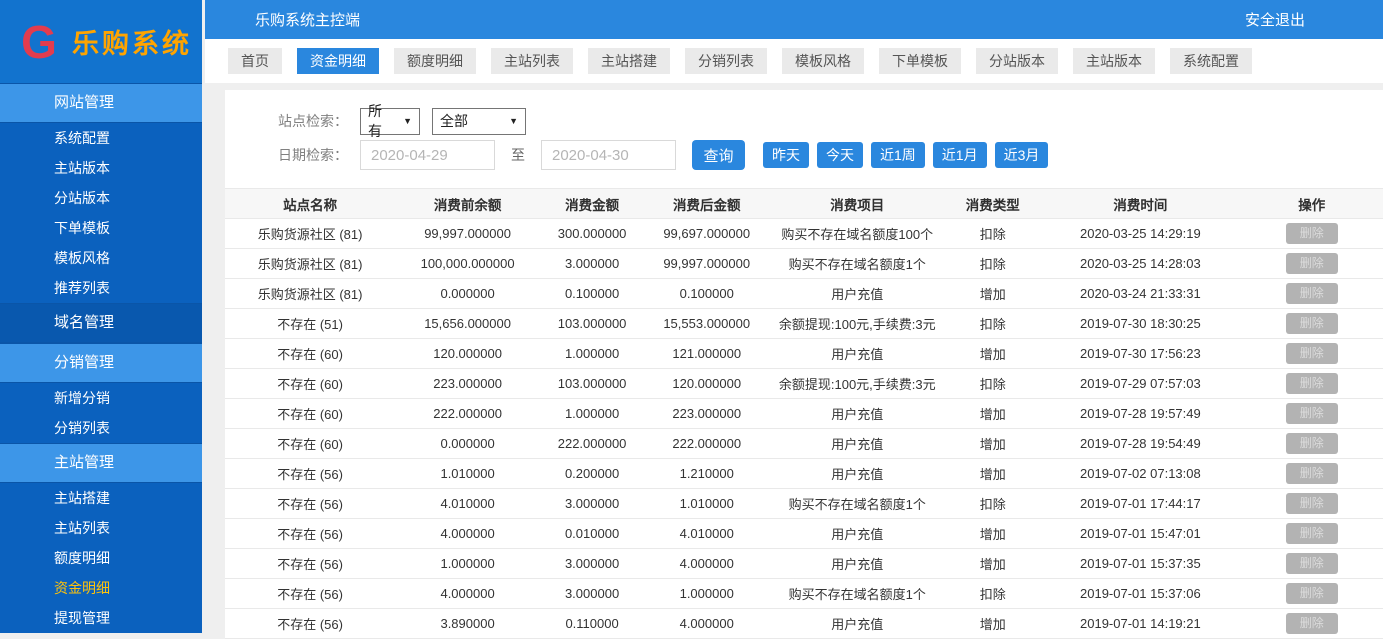 The height and width of the screenshot is (639, 1383). I want to click on cell-amount: 0.110000, so click(592, 623).